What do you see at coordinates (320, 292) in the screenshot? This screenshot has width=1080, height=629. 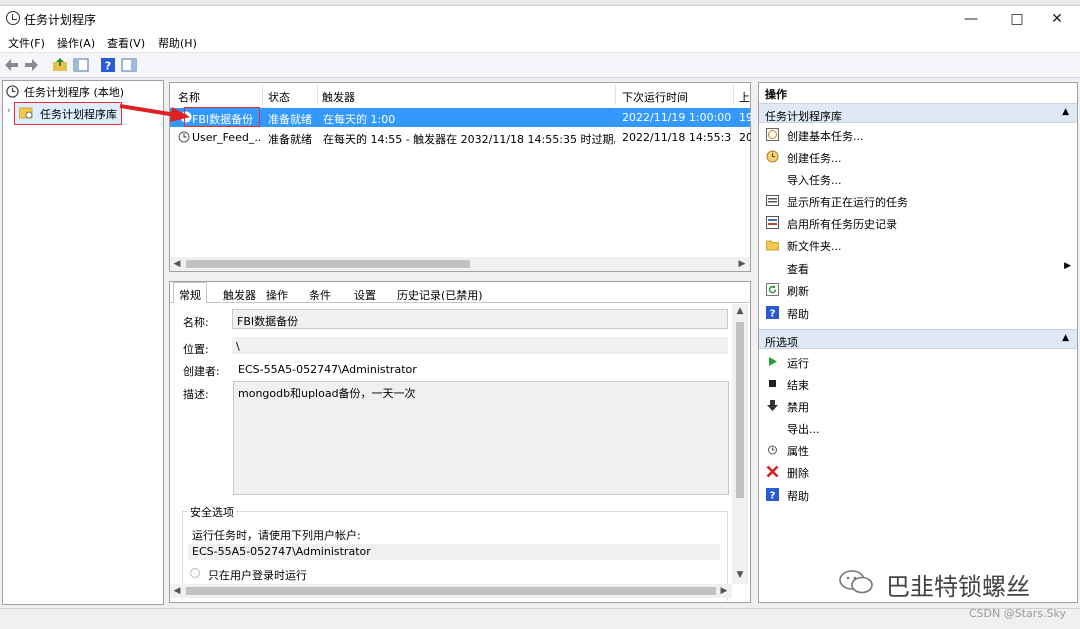 I see `tab-conditions: 条件` at bounding box center [320, 292].